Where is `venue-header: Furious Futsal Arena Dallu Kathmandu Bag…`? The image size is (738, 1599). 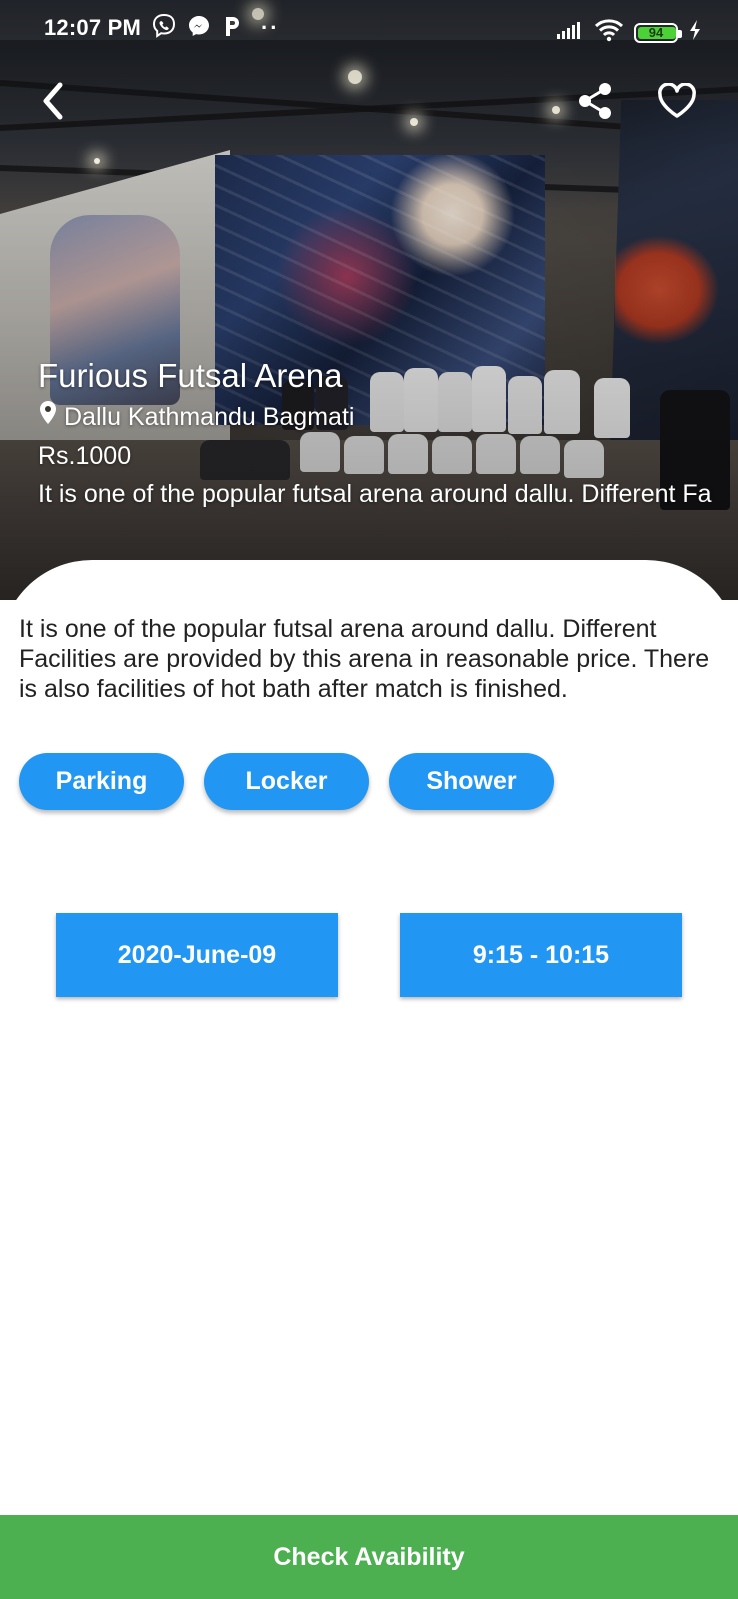 venue-header: Furious Futsal Arena Dallu Kathmandu Bag… is located at coordinates (388, 433).